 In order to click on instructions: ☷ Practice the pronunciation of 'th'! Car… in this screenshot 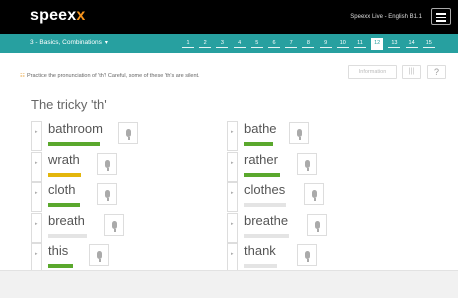, I will do `click(110, 76)`.